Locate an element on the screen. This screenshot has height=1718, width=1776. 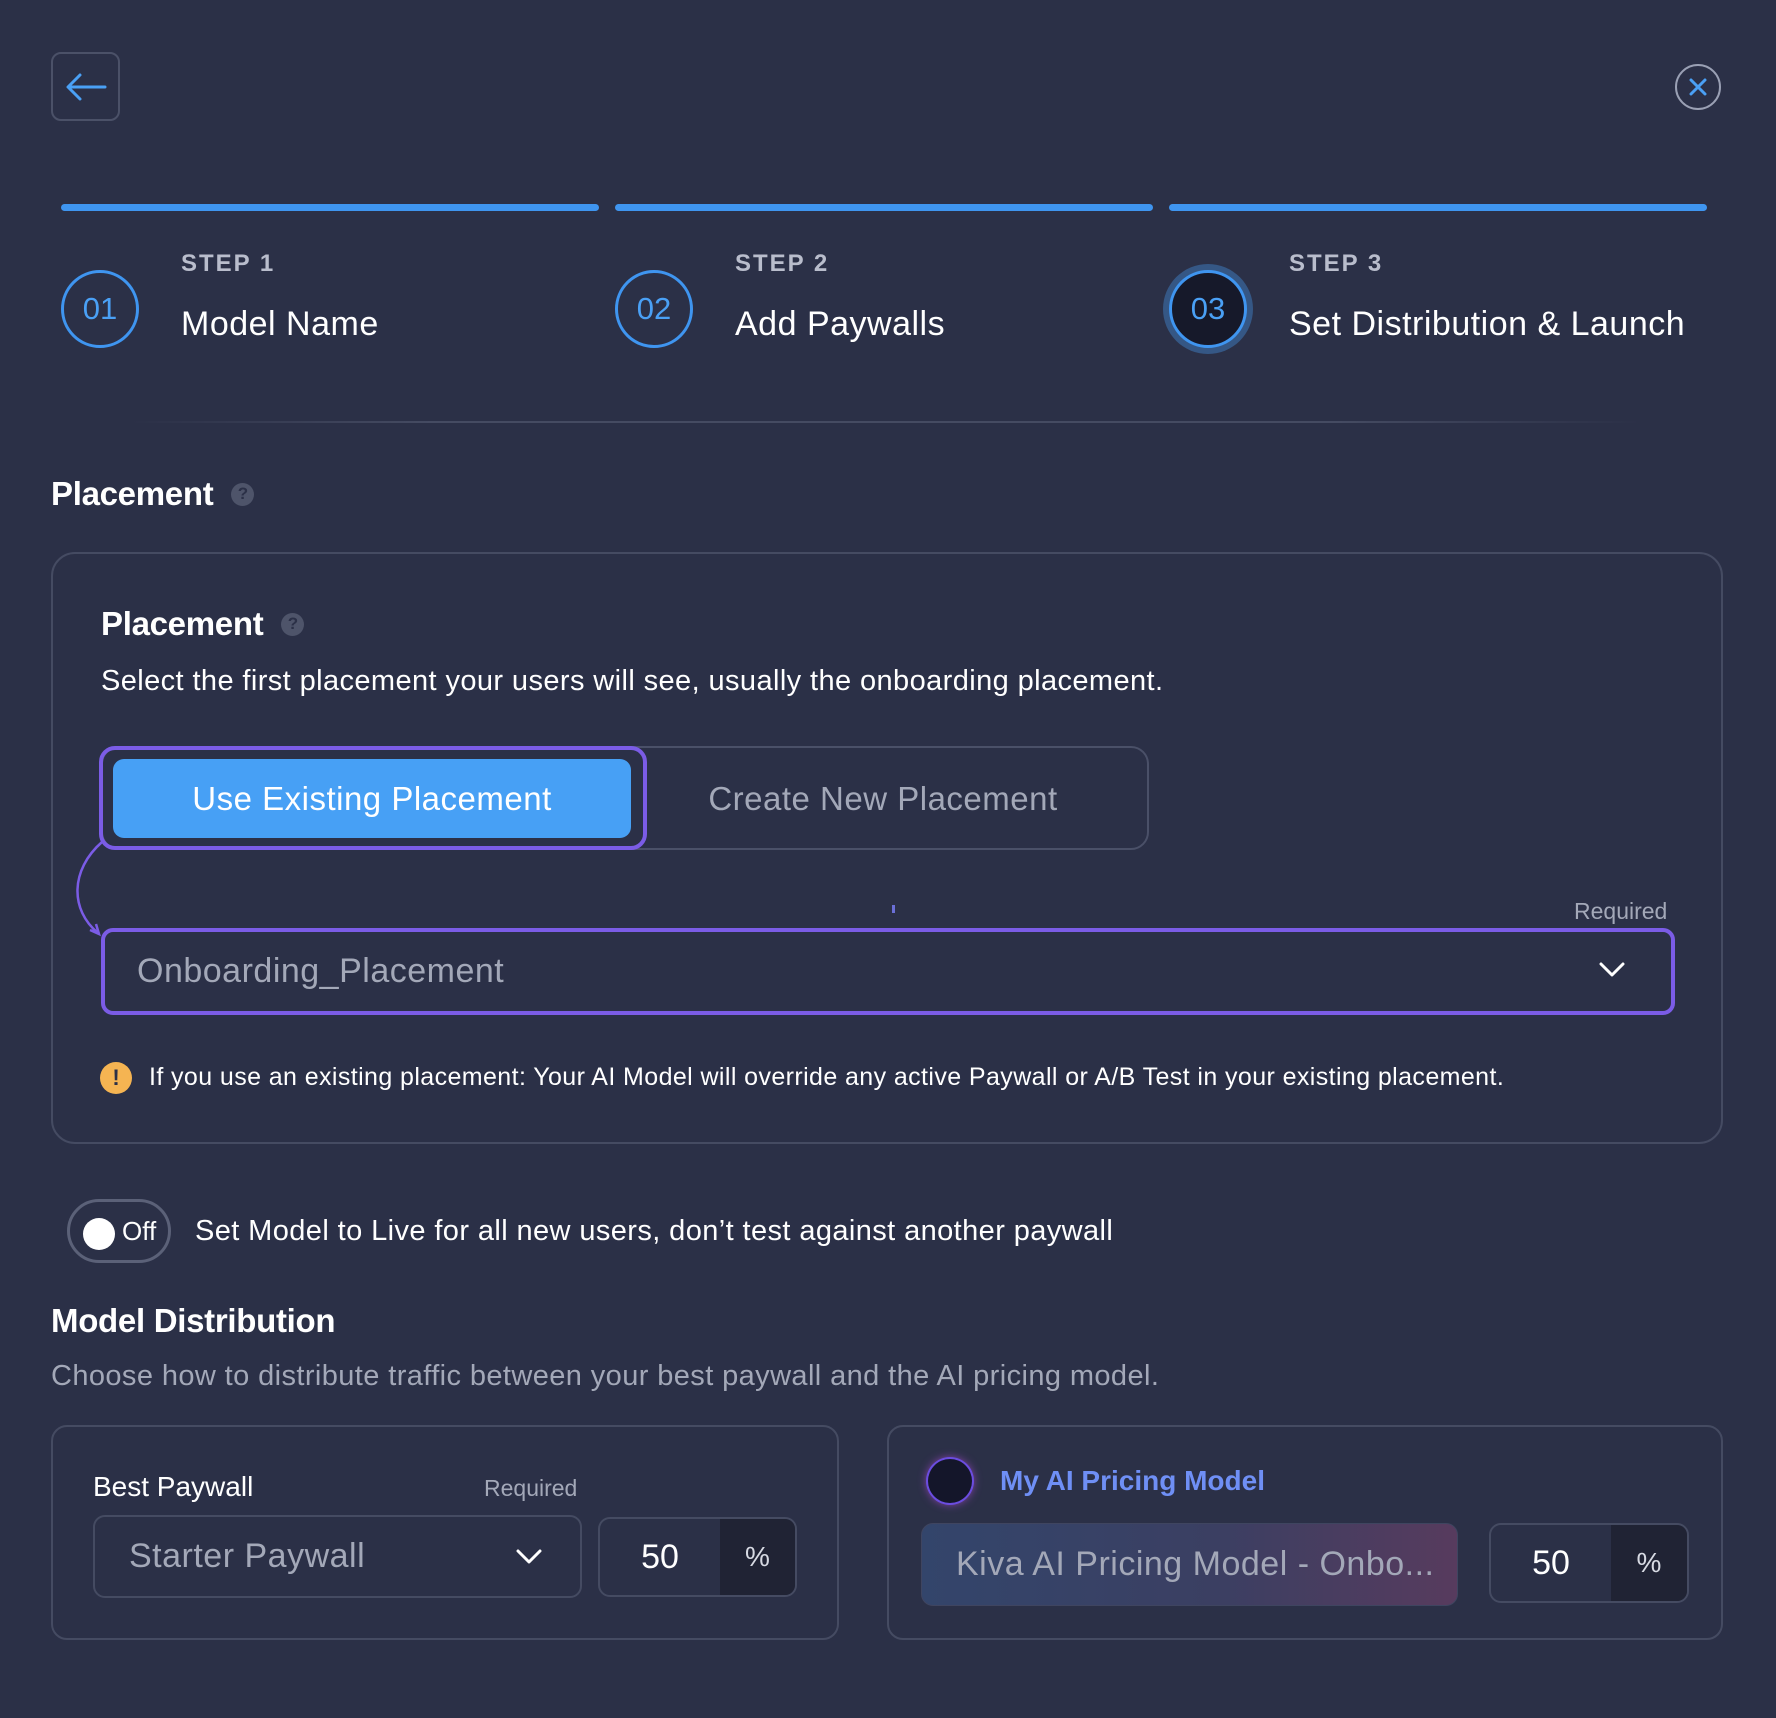
connector-arrow-icon is located at coordinates (89, 889).